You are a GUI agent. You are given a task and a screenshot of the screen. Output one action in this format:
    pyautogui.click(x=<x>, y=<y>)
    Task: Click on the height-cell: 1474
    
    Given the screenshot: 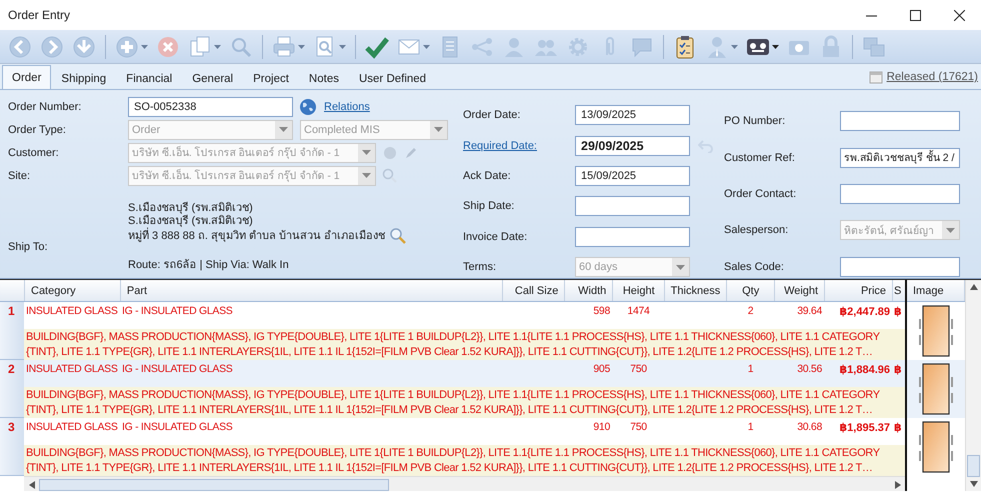 What is the action you would take?
    pyautogui.click(x=638, y=311)
    